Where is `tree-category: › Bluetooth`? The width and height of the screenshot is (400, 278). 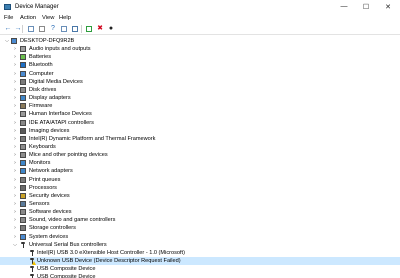
tree-category: › Bluetooth is located at coordinates (200, 65).